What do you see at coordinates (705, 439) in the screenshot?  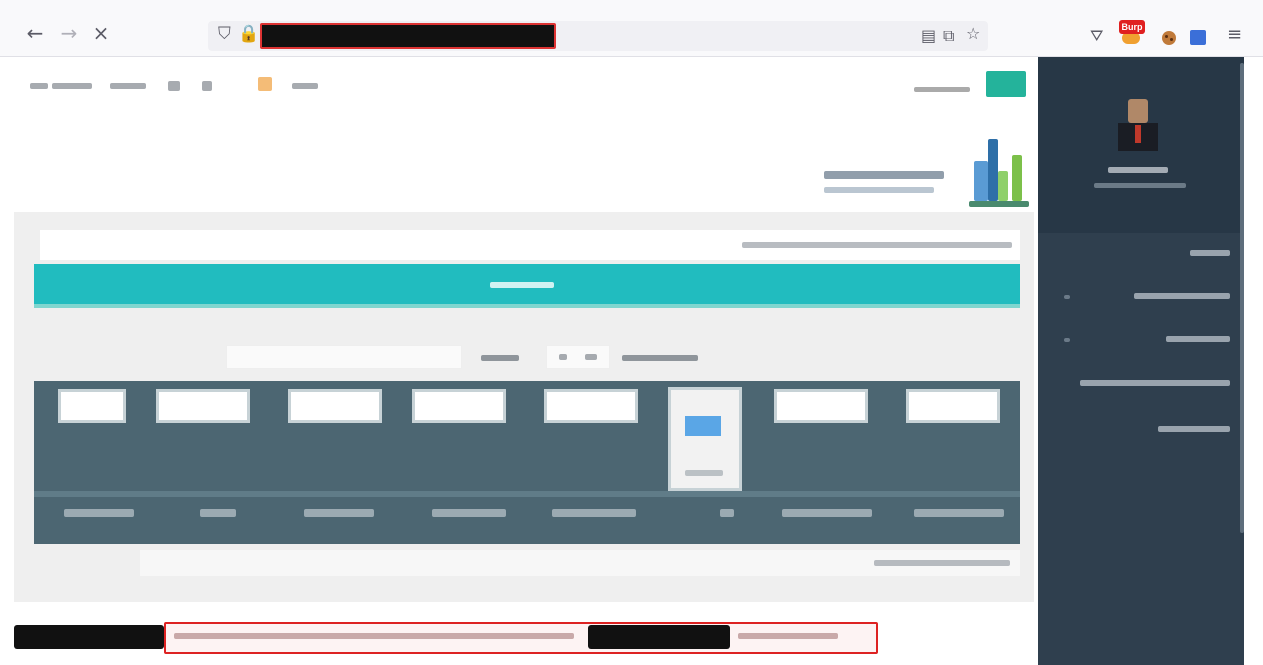 I see `grid-tile-selected` at bounding box center [705, 439].